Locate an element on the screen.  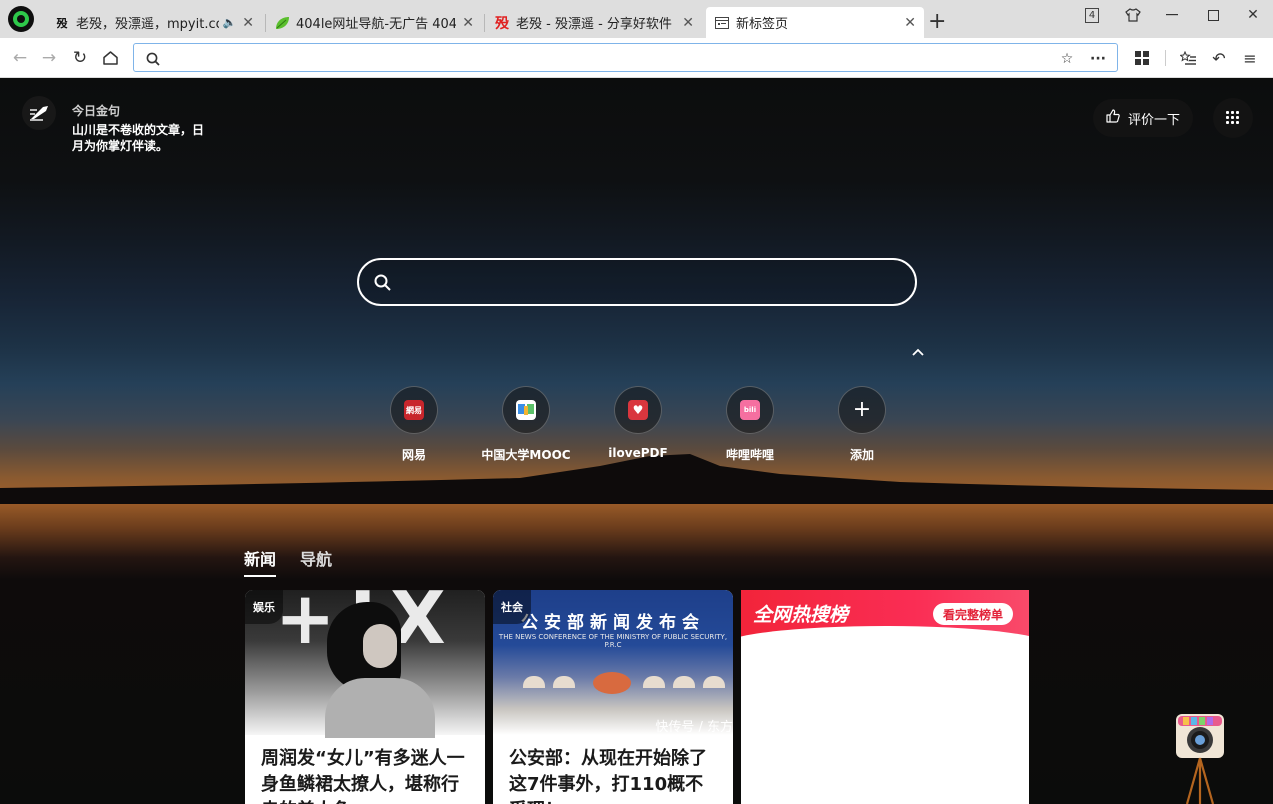
plus-icon: + is located at coordinates (862, 409).